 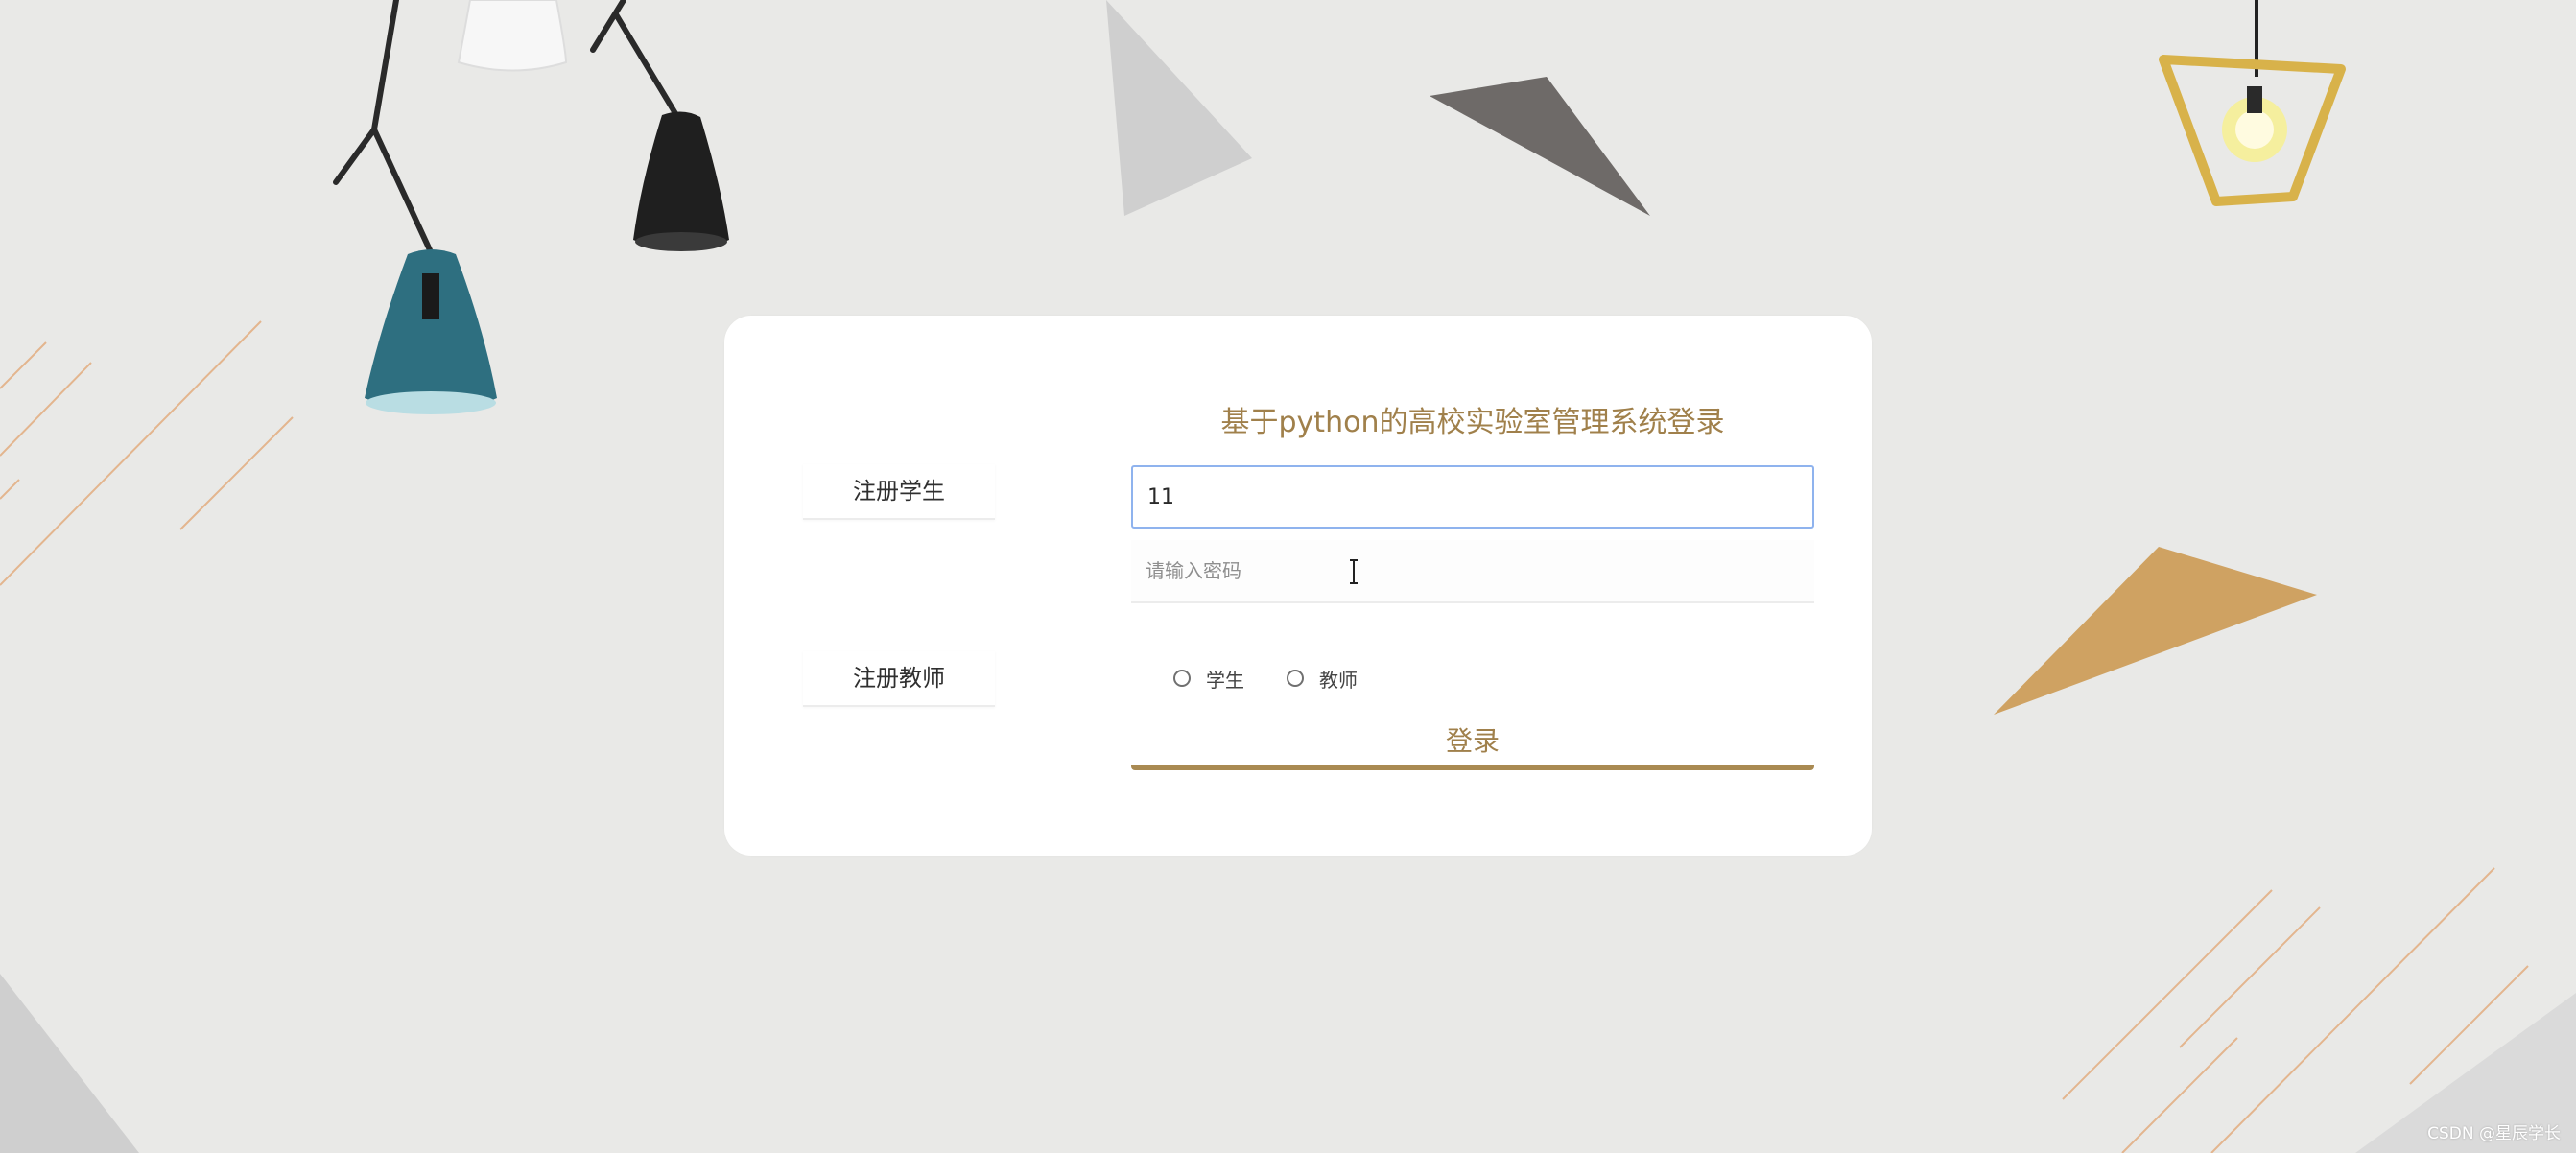 What do you see at coordinates (681, 181) in the screenshot?
I see `black-lamp` at bounding box center [681, 181].